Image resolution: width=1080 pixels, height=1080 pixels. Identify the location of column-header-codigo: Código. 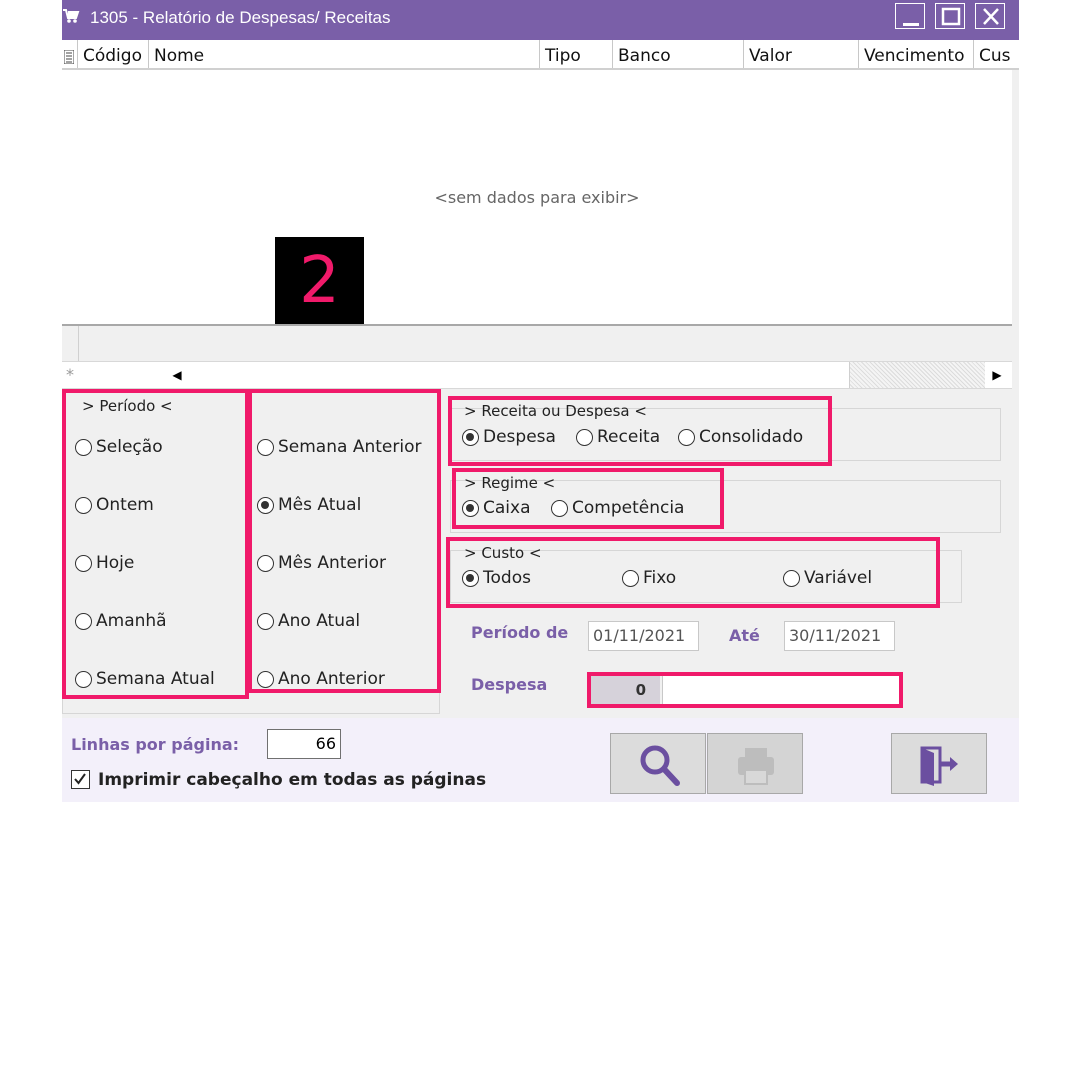
(112, 54).